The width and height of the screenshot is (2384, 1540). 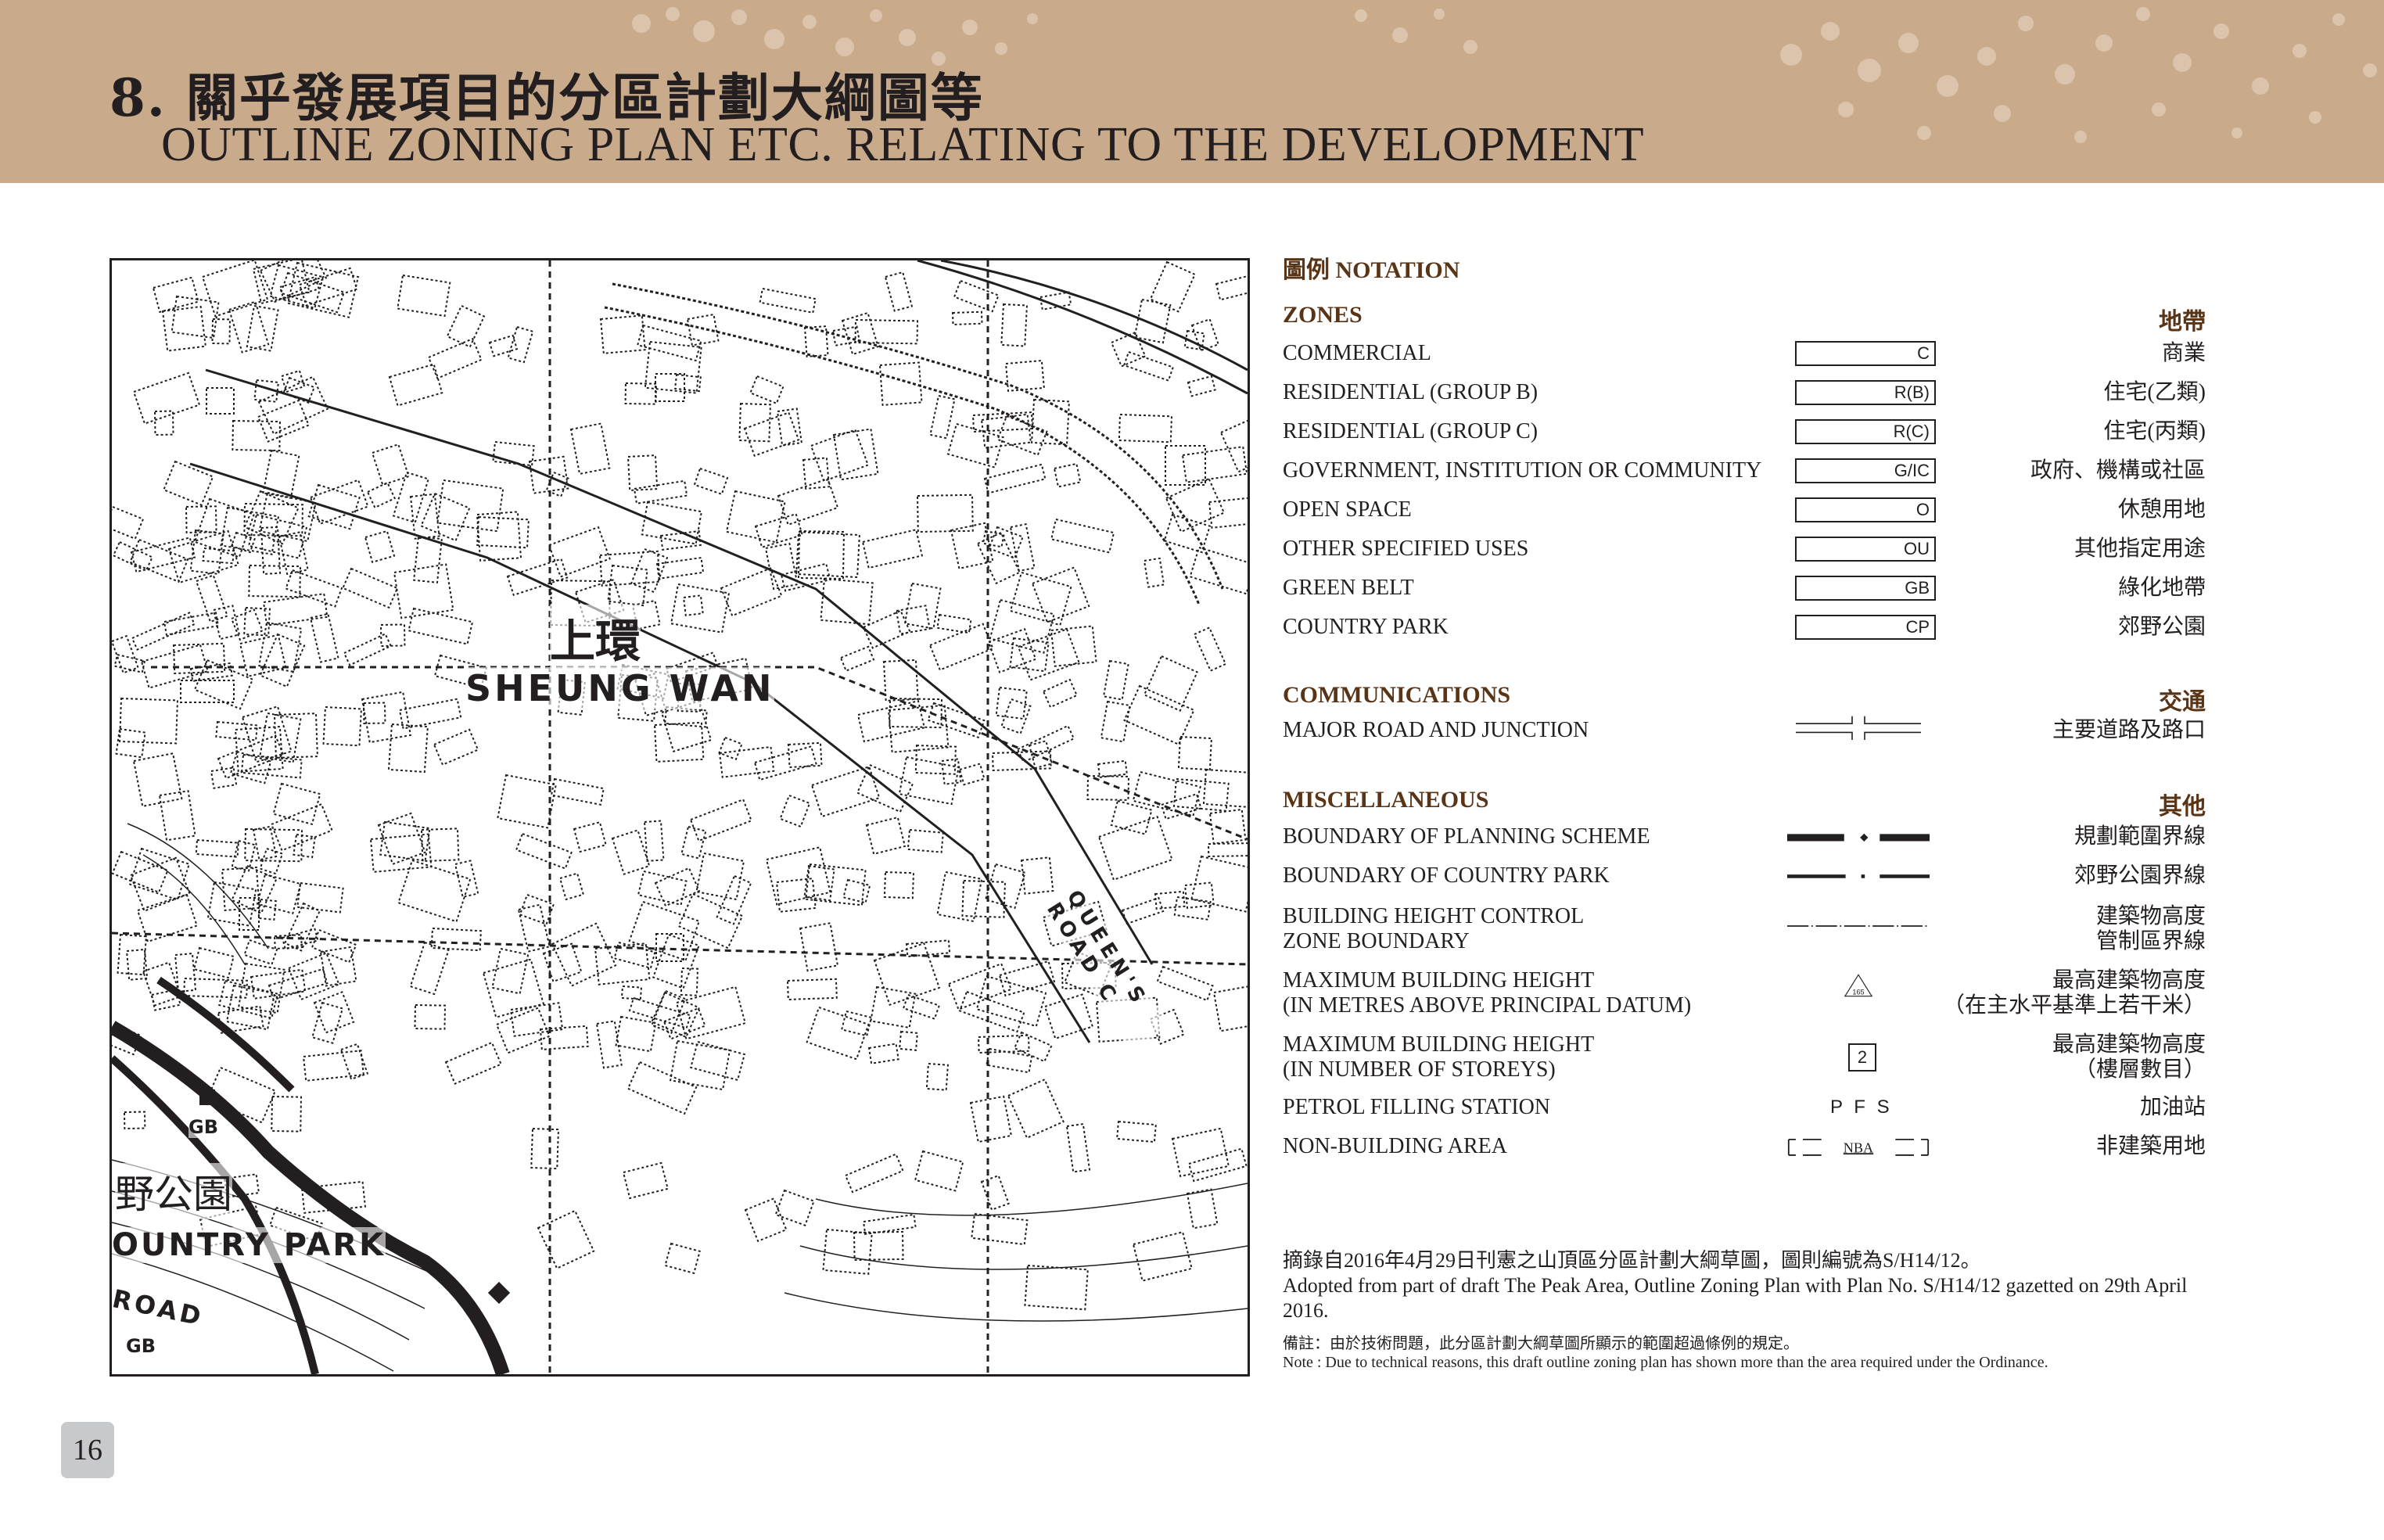 What do you see at coordinates (1744, 843) in the screenshot?
I see `legend-row-planning-boundary: BOUNDARY OF PLANNING SCHEME 規劃範圍界線` at bounding box center [1744, 843].